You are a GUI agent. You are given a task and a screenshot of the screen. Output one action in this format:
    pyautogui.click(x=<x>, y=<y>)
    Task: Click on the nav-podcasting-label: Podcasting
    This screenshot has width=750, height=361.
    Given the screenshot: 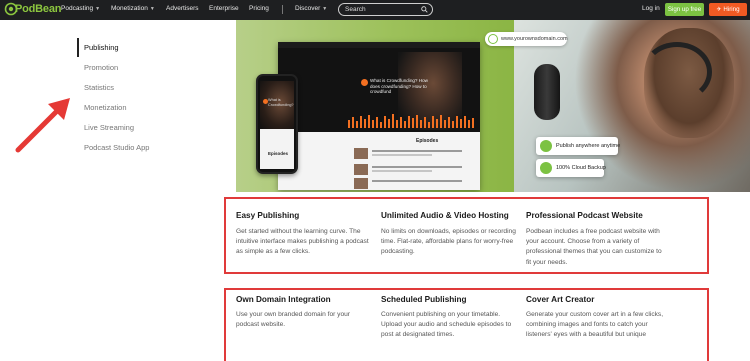 What is the action you would take?
    pyautogui.click(x=77, y=8)
    